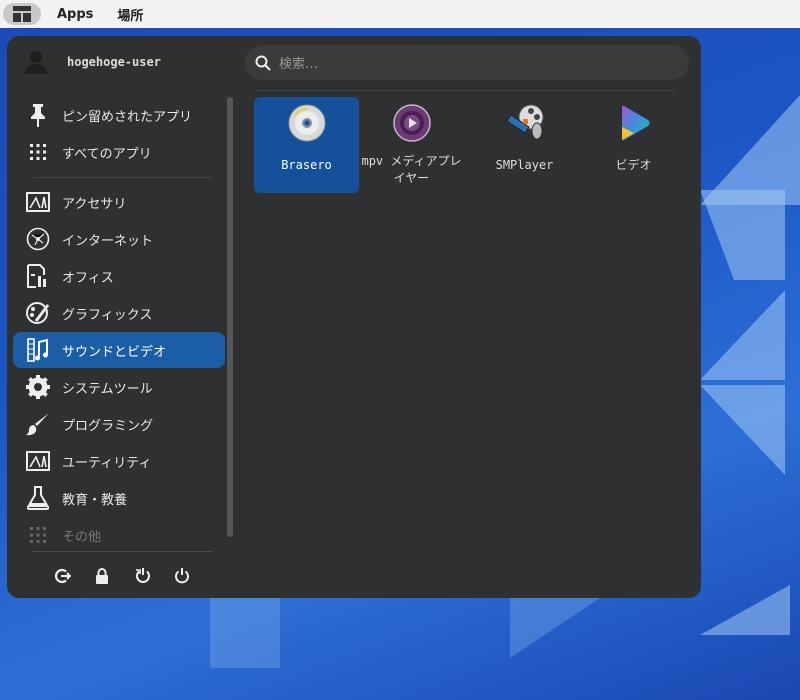  Describe the element at coordinates (127, 117) in the screenshot. I see `sidebar-item-label: ピン留めされたアプリ` at that location.